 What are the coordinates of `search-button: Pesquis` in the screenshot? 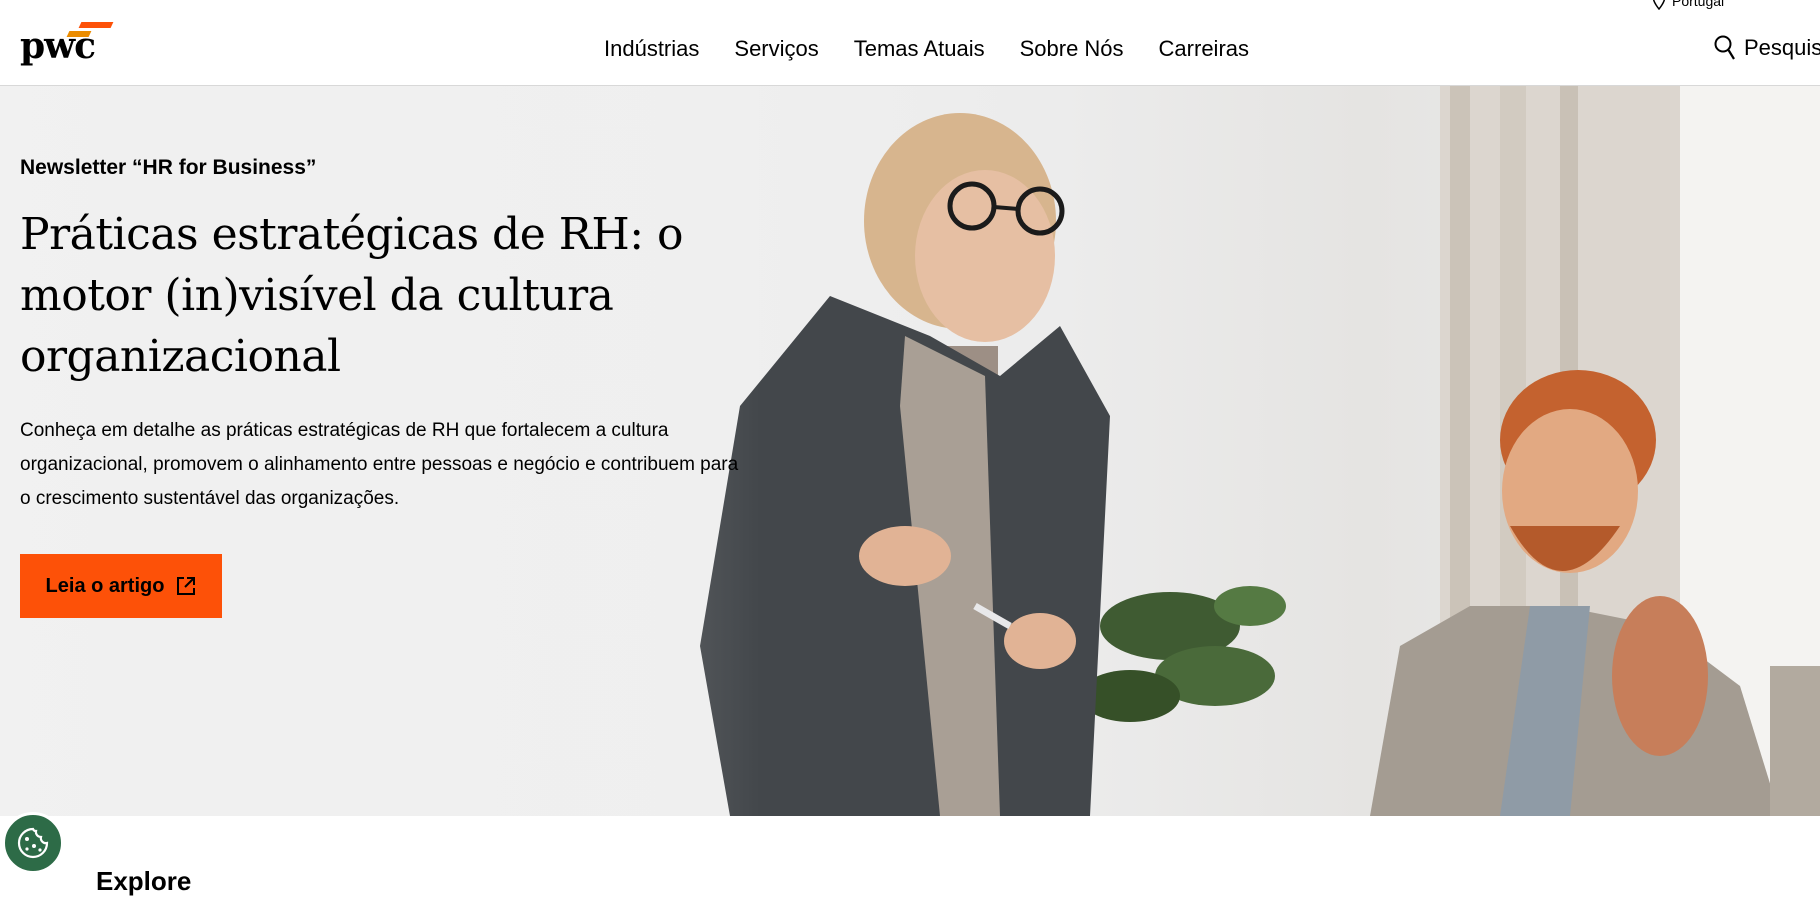 It's located at (1767, 48).